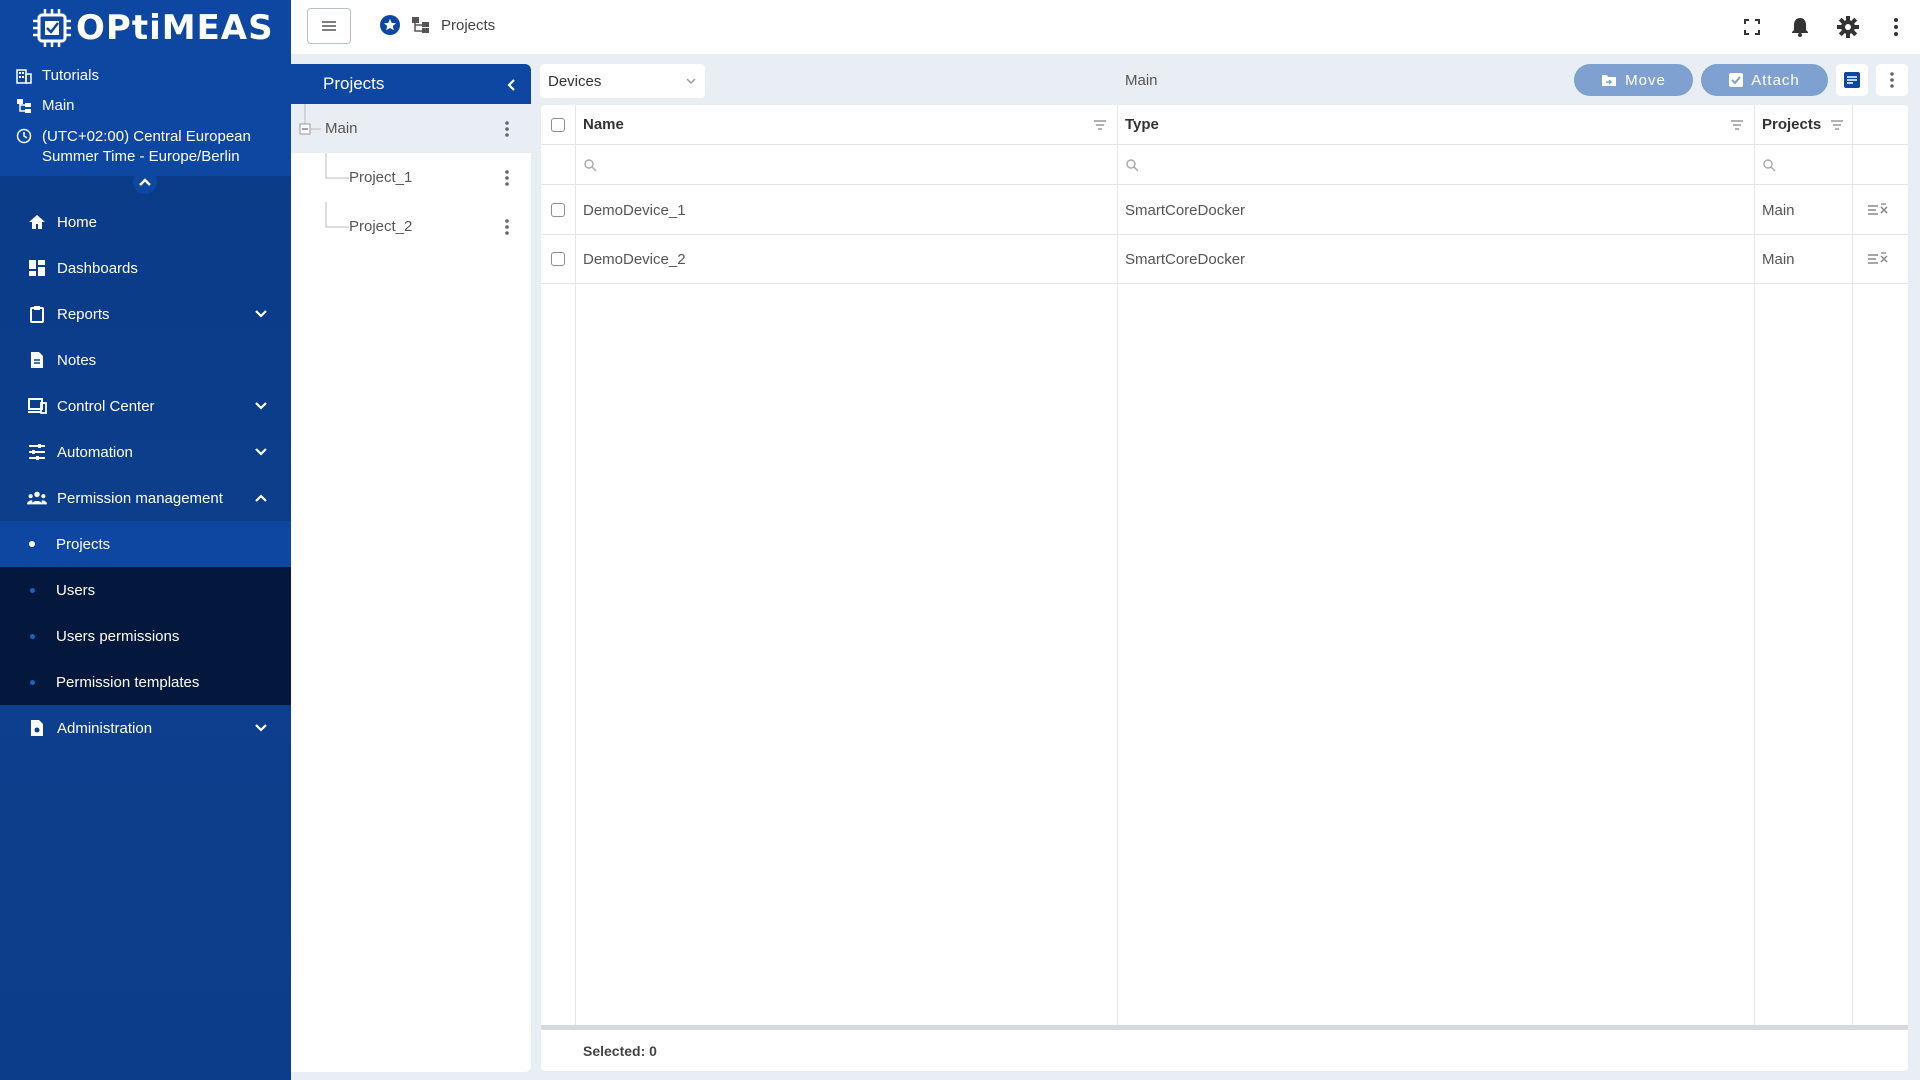 This screenshot has width=1920, height=1080. What do you see at coordinates (622, 81) in the screenshot?
I see `entity-type-select: Devices` at bounding box center [622, 81].